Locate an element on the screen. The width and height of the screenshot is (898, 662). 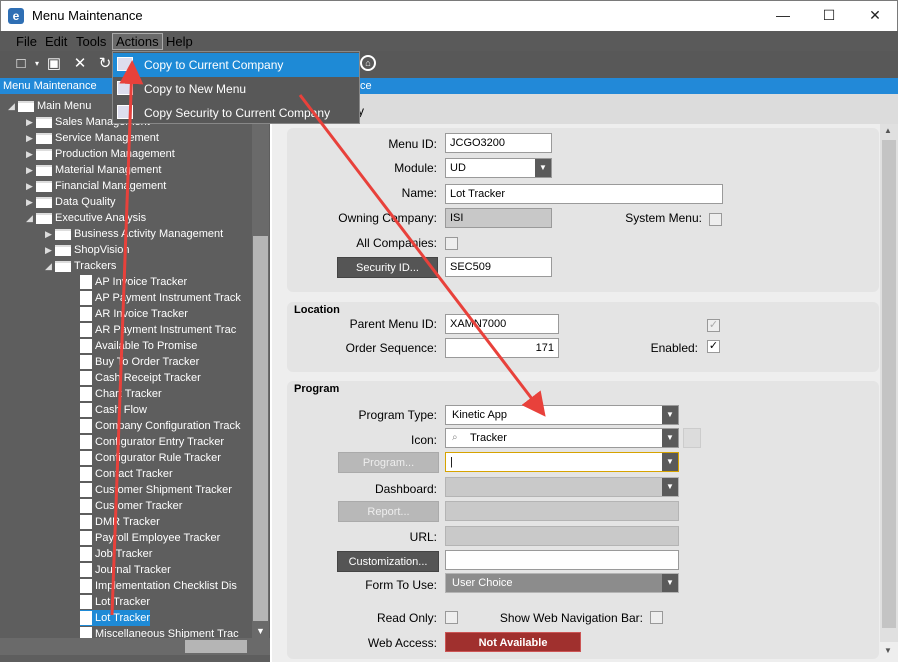
arrow-to-program-type is located at coordinates (422, 255).